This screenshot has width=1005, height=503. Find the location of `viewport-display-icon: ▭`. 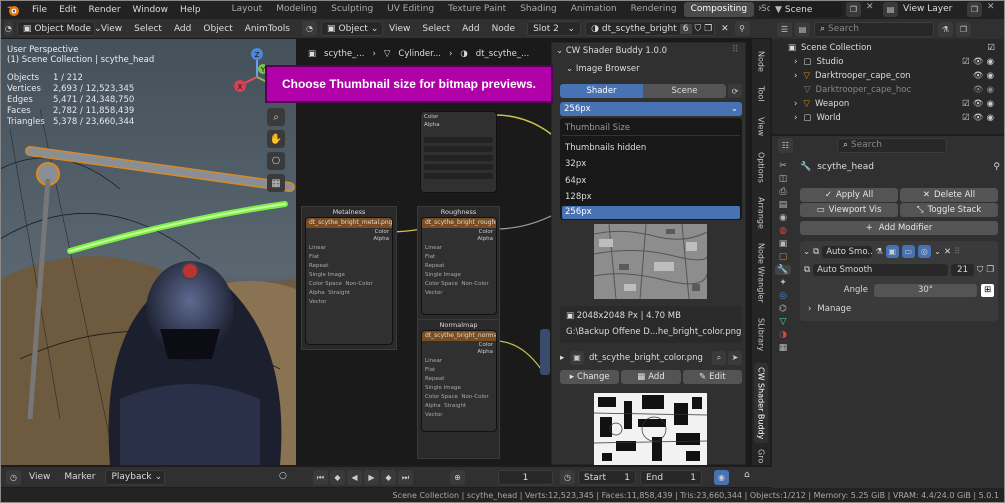

viewport-display-icon: ▭ is located at coordinates (908, 251).